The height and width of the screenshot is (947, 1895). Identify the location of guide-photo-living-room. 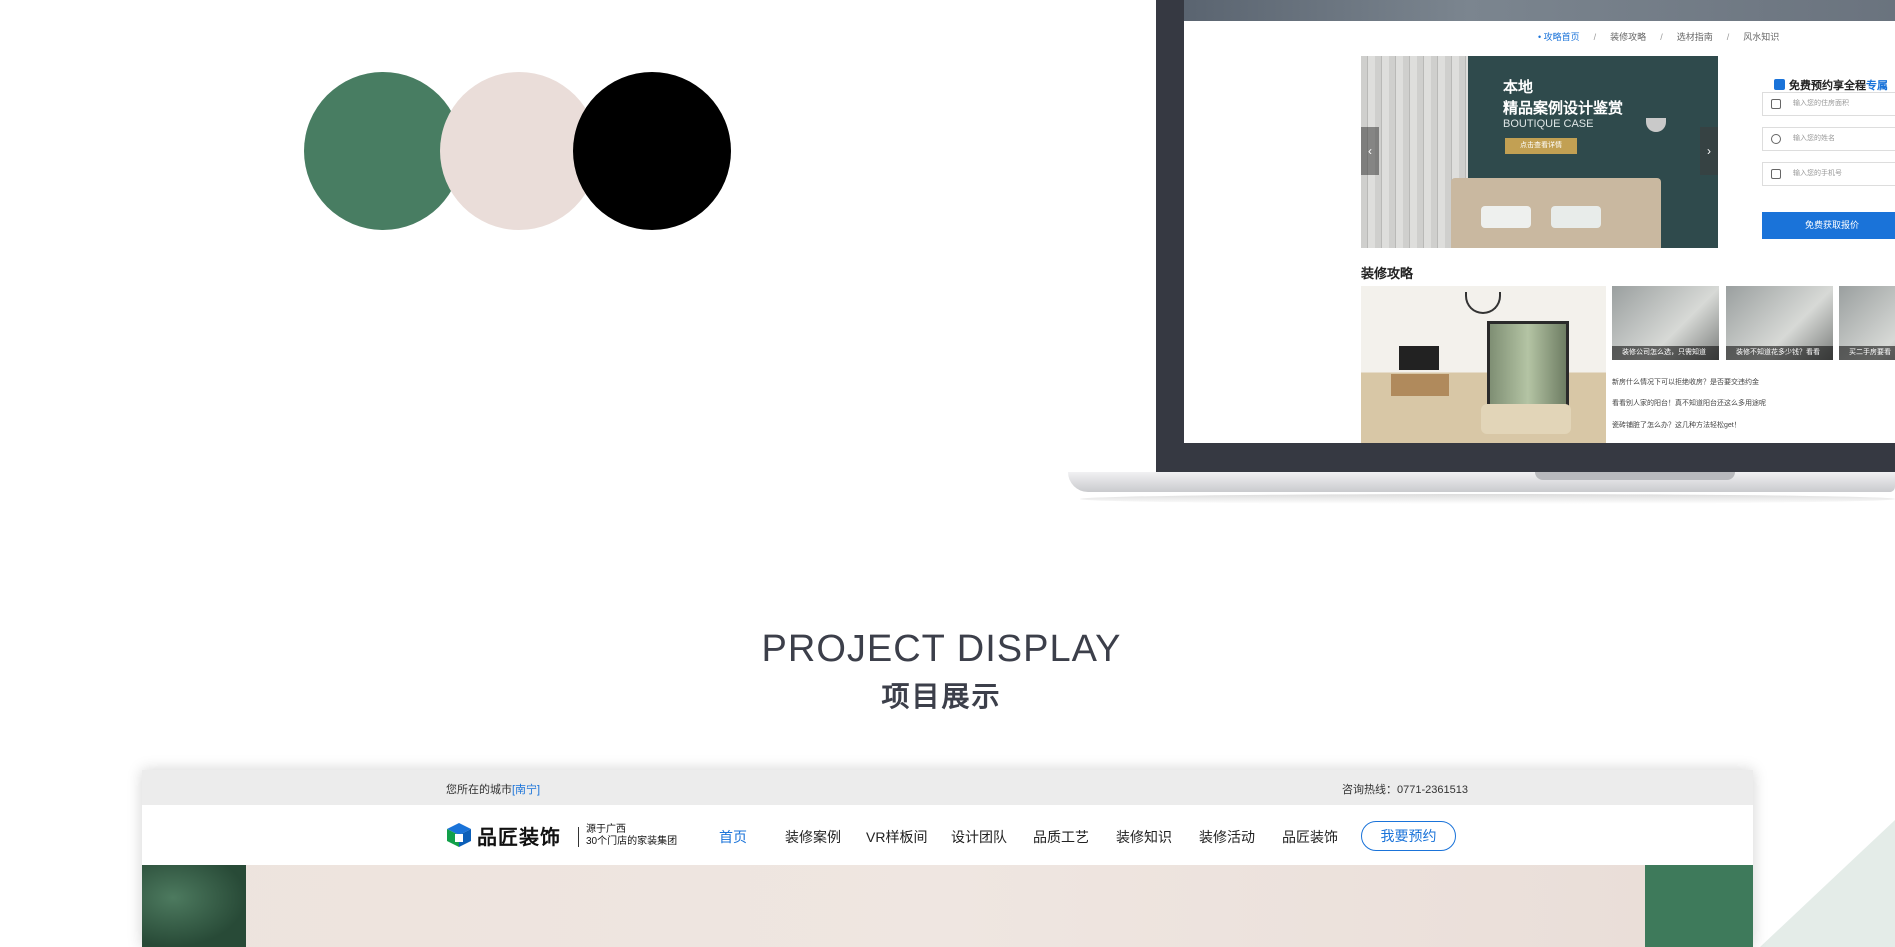
(1483, 364).